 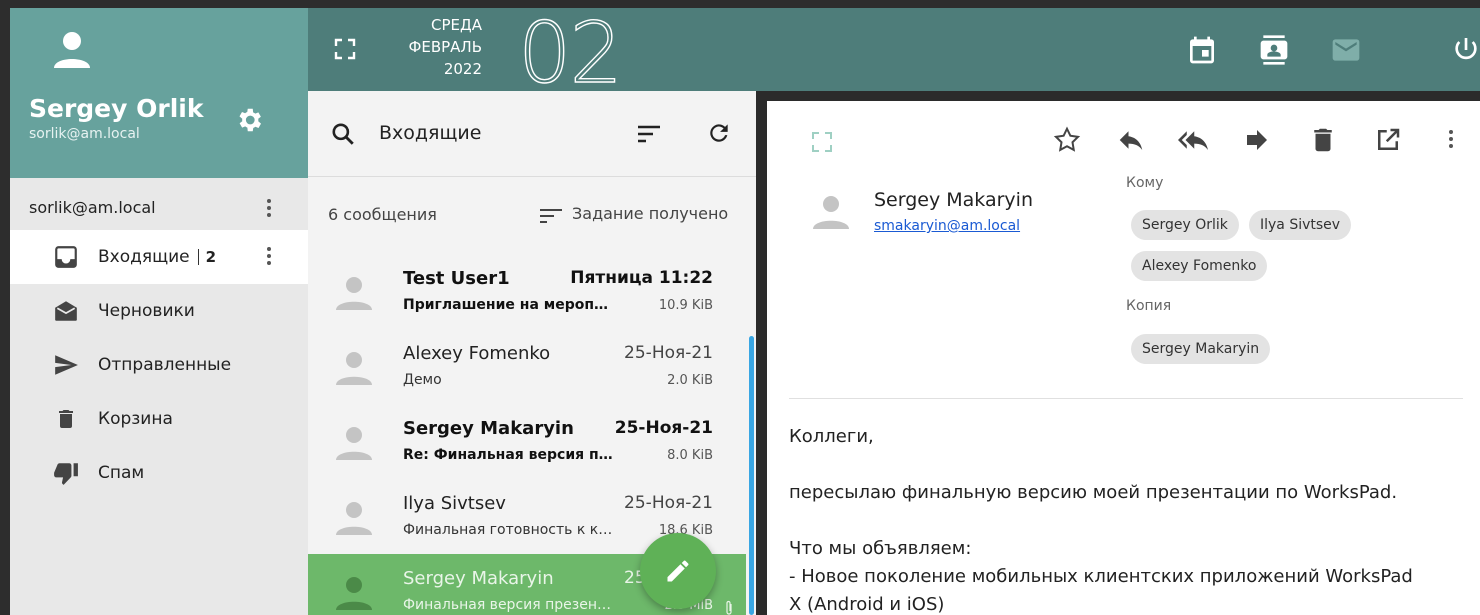 What do you see at coordinates (445, 47) in the screenshot?
I see `month-label: ФЕВРАЛЬ` at bounding box center [445, 47].